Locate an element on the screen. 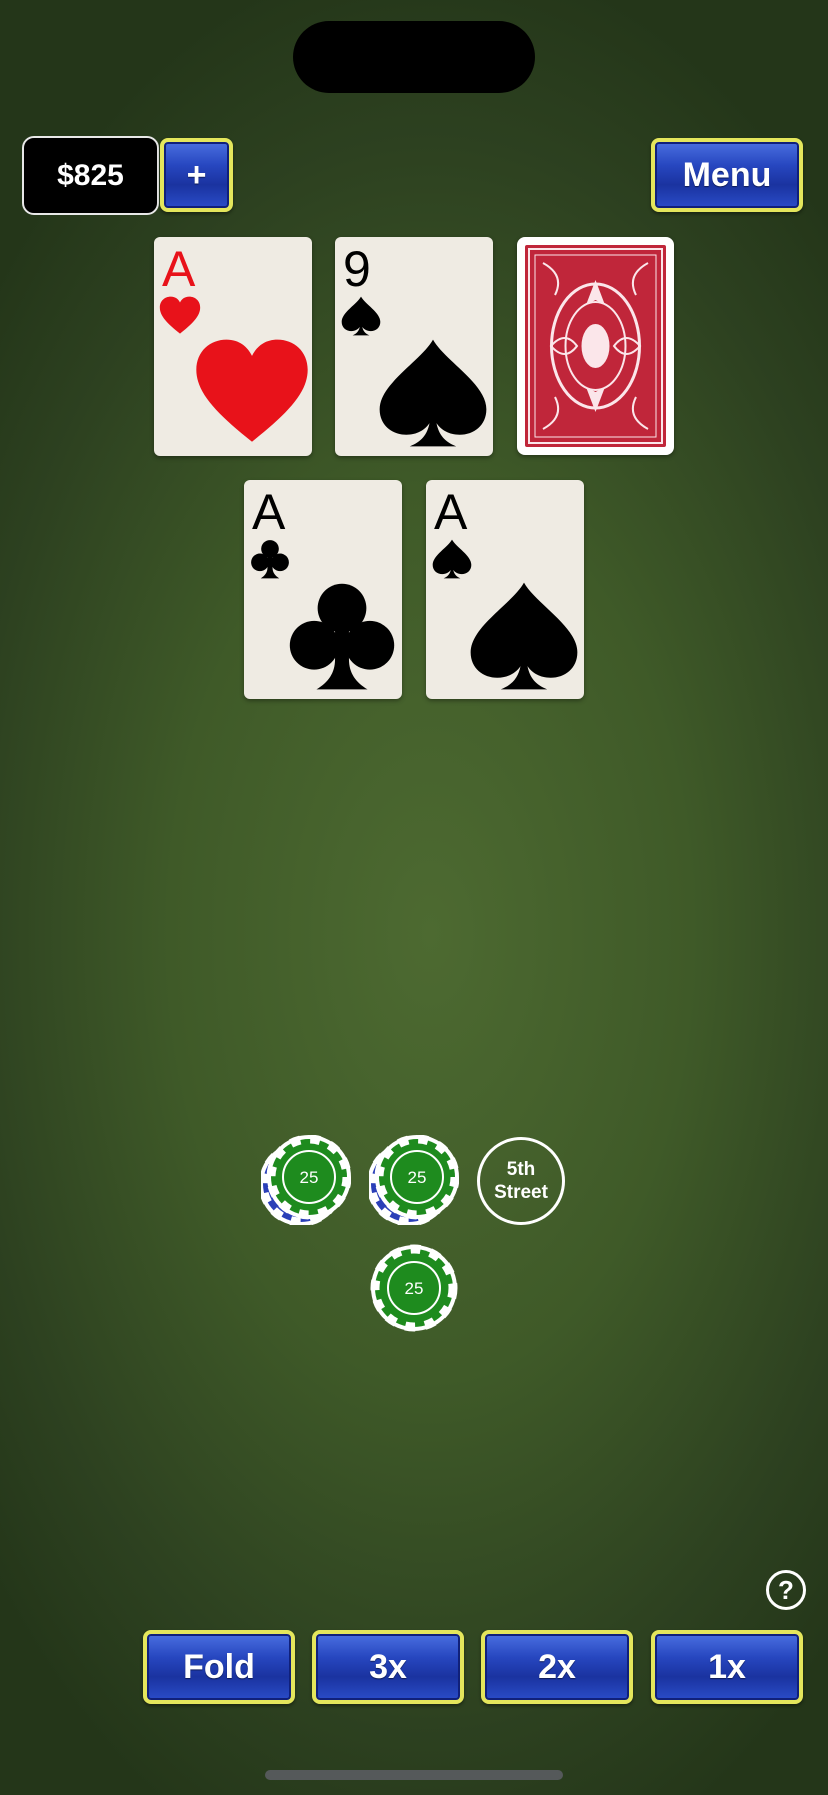 This screenshot has height=1795, width=828. card-back-ornament-icon is located at coordinates (595, 346).